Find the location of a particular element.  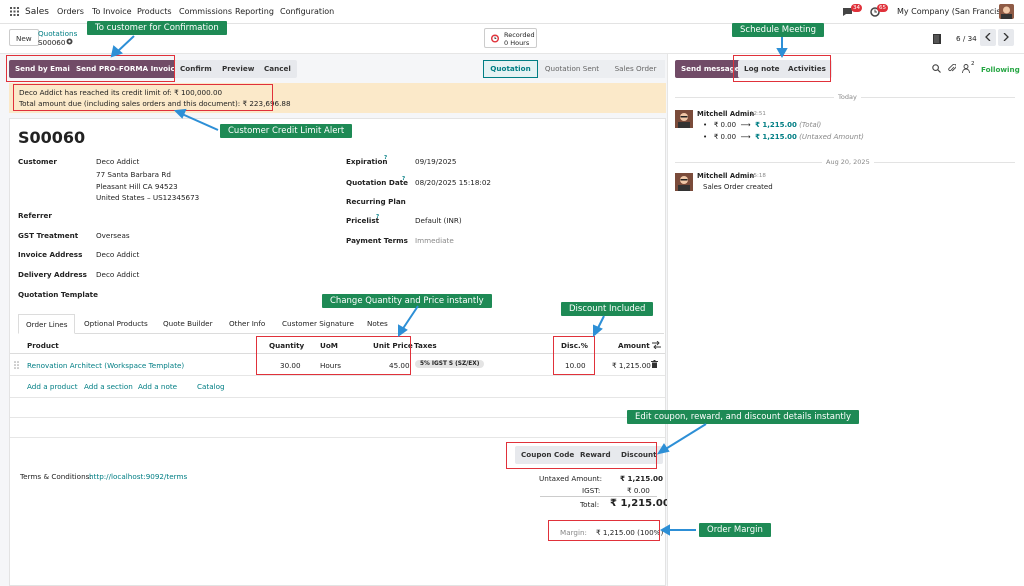

arrow-credit is located at coordinates (200, 122).